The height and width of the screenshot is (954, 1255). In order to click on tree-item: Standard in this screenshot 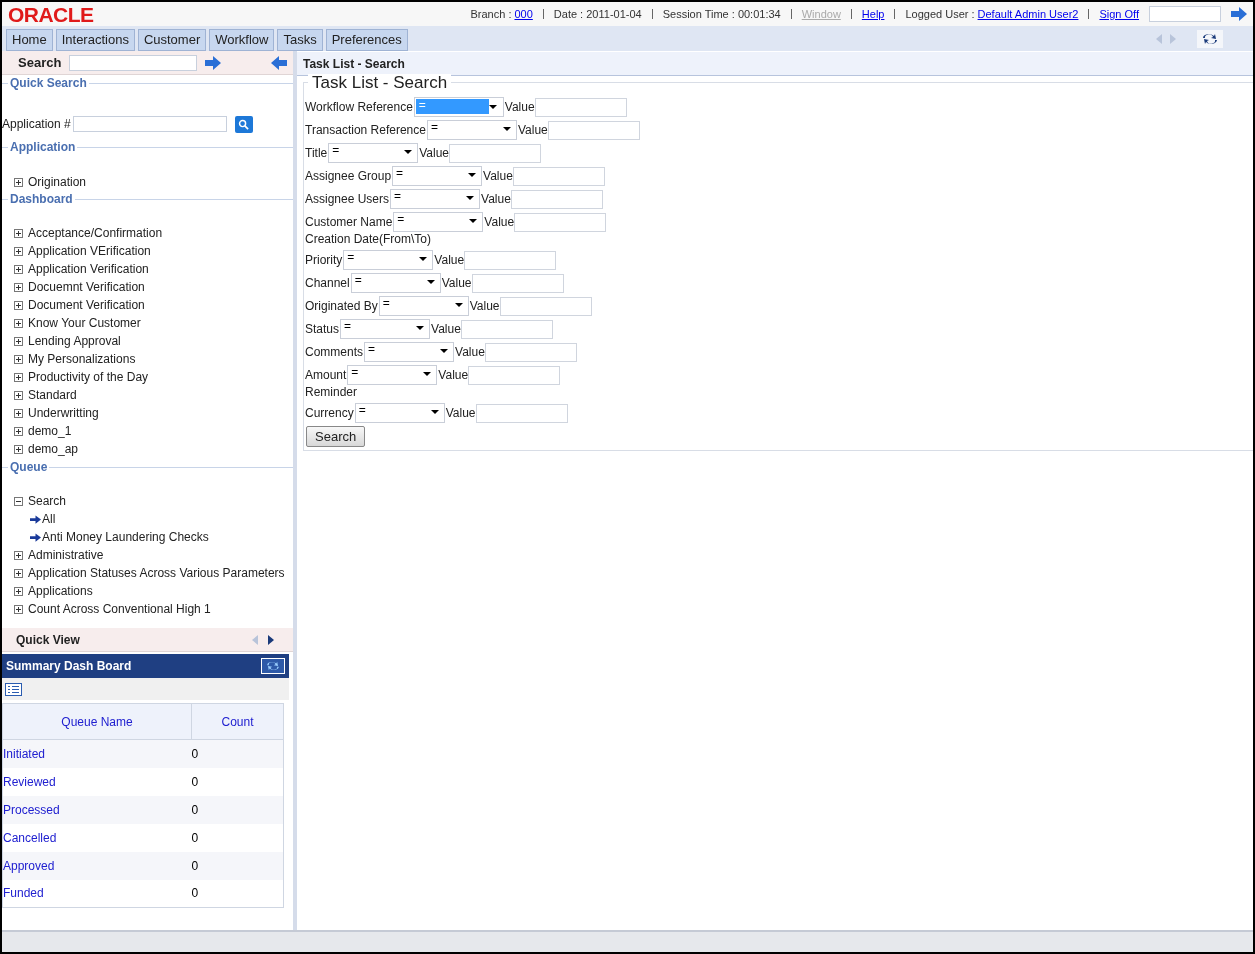, I will do `click(52, 395)`.